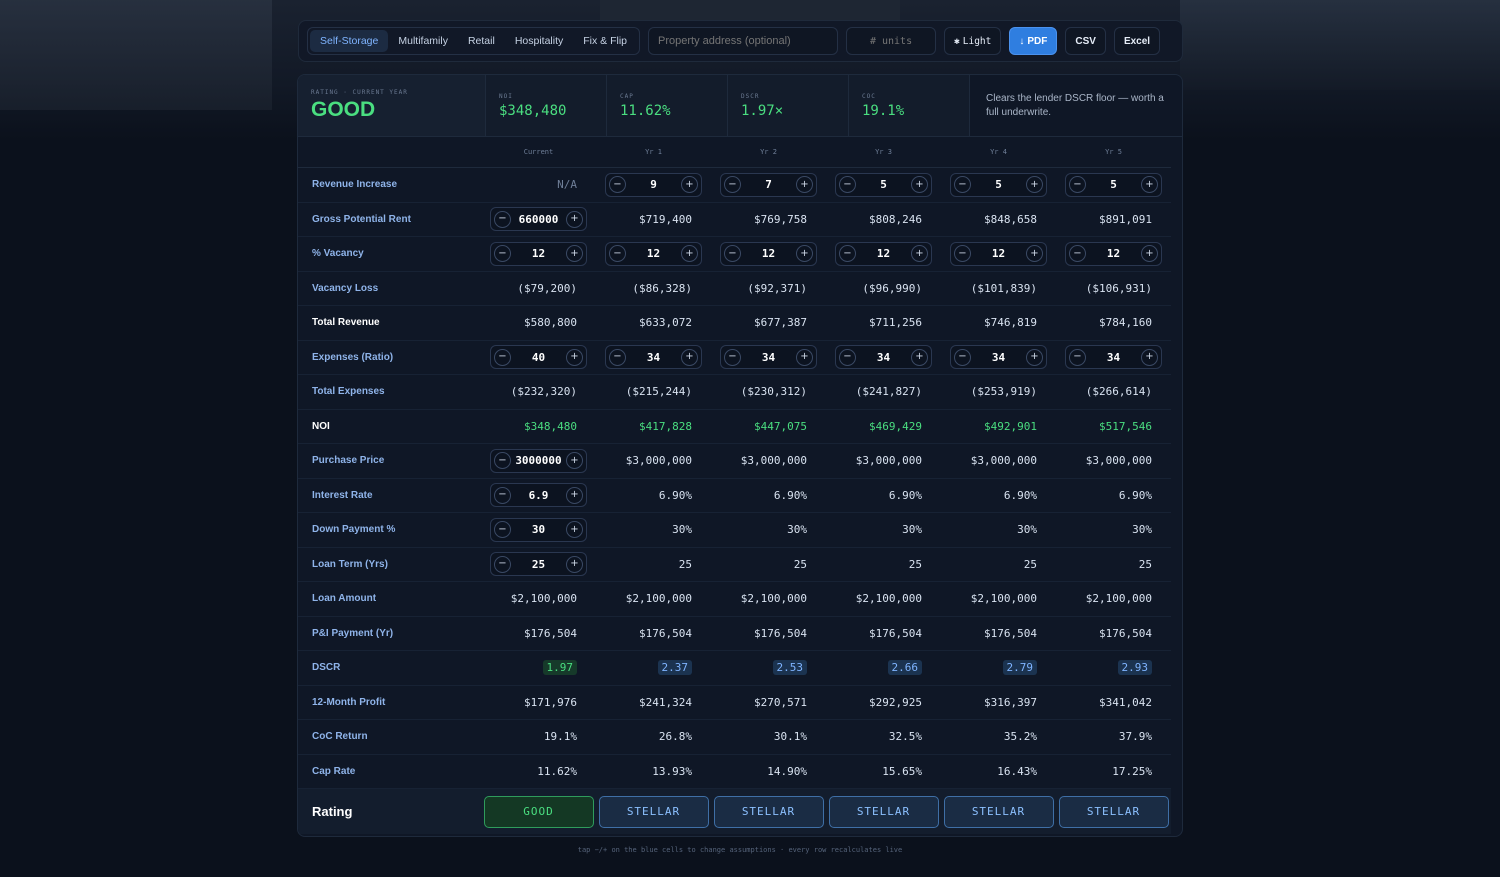 Image resolution: width=1500 pixels, height=877 pixels. What do you see at coordinates (539, 41) in the screenshot?
I see `tab-hospitality: Hospitality` at bounding box center [539, 41].